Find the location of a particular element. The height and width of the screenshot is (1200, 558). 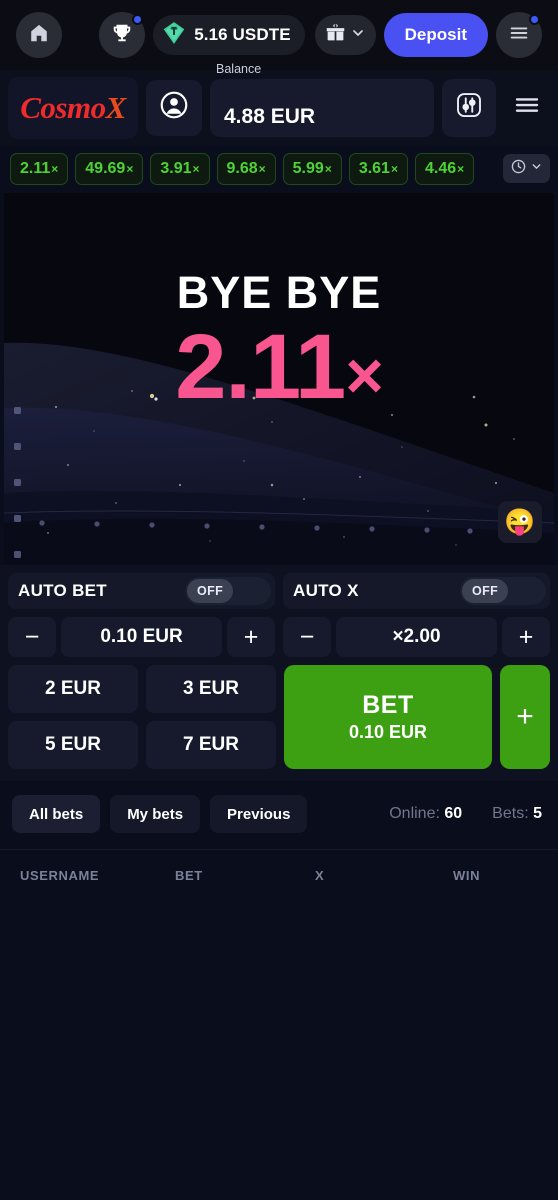

history-dropdown-button is located at coordinates (526, 168).